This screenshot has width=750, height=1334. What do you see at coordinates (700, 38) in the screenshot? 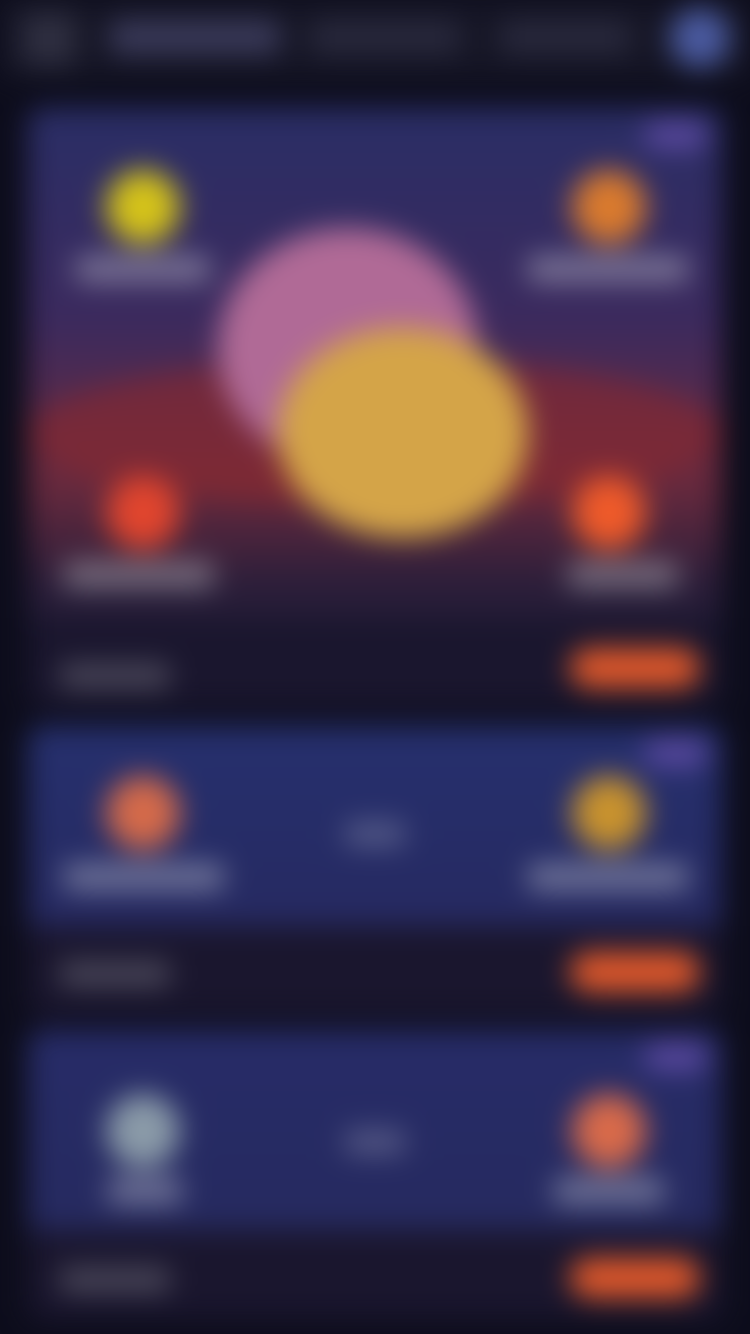
I see `user-avatar-icon` at bounding box center [700, 38].